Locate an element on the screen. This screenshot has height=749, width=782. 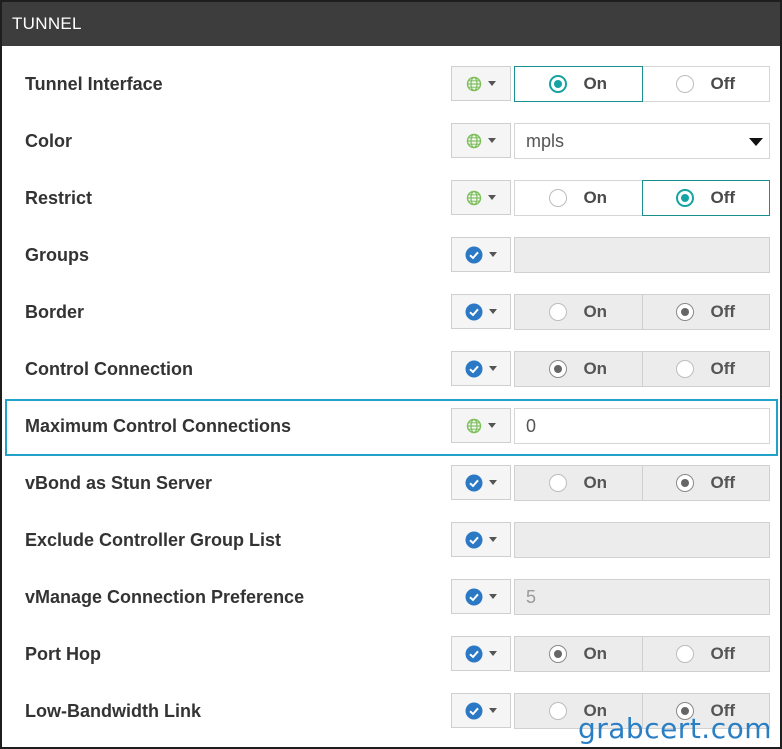
field-label: Low-Bandwidth Link is located at coordinates (113, 711).